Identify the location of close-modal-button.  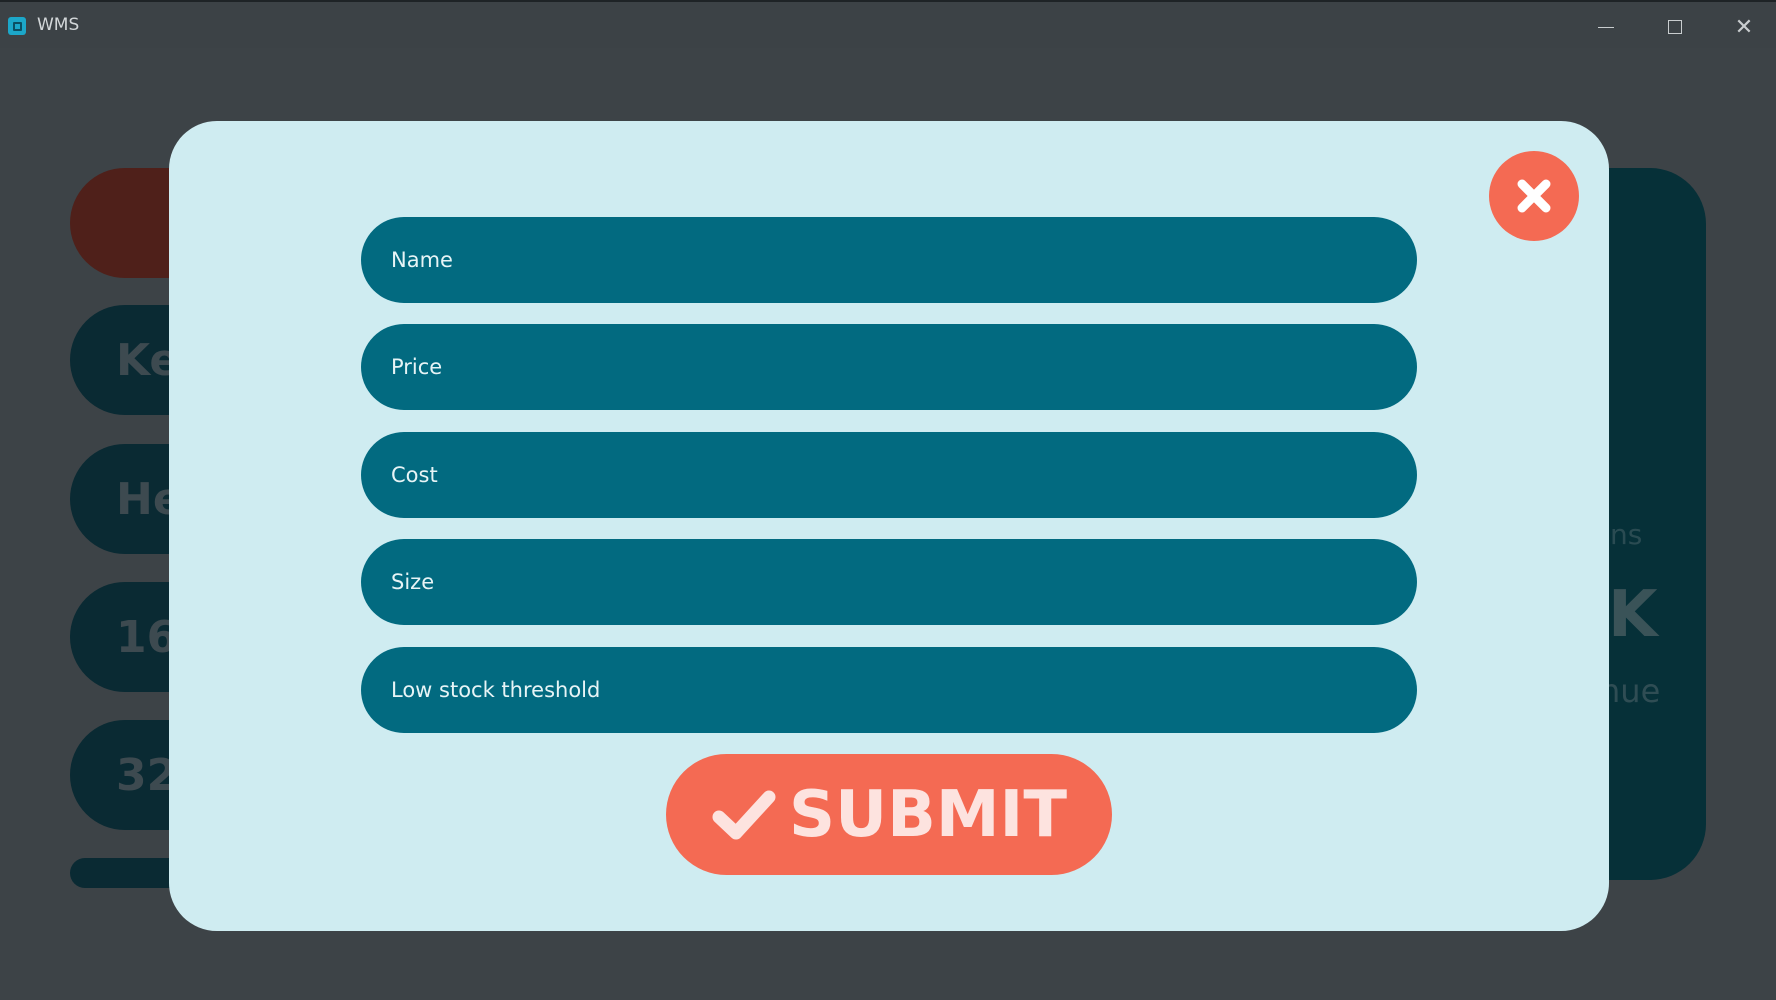
(1534, 196).